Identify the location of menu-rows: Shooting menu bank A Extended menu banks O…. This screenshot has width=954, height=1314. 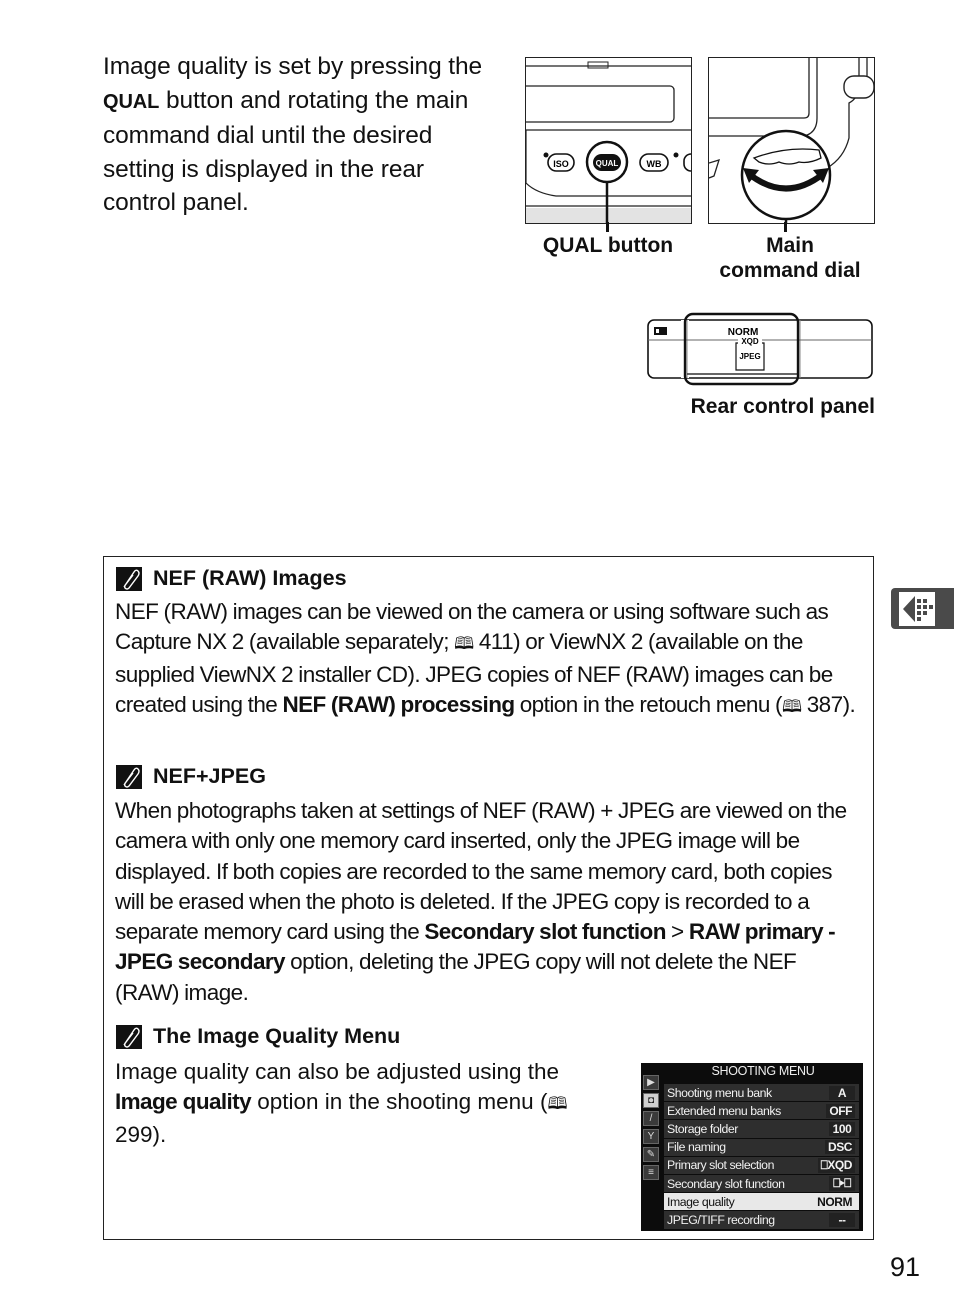
(761, 1157).